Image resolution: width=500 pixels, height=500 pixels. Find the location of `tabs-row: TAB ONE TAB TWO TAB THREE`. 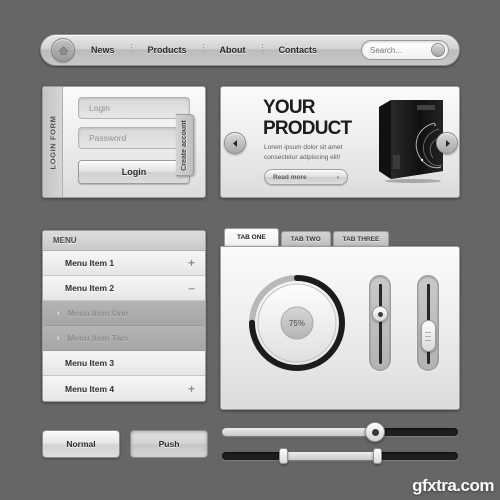

tabs-row: TAB ONE TAB TWO TAB THREE is located at coordinates (340, 237).